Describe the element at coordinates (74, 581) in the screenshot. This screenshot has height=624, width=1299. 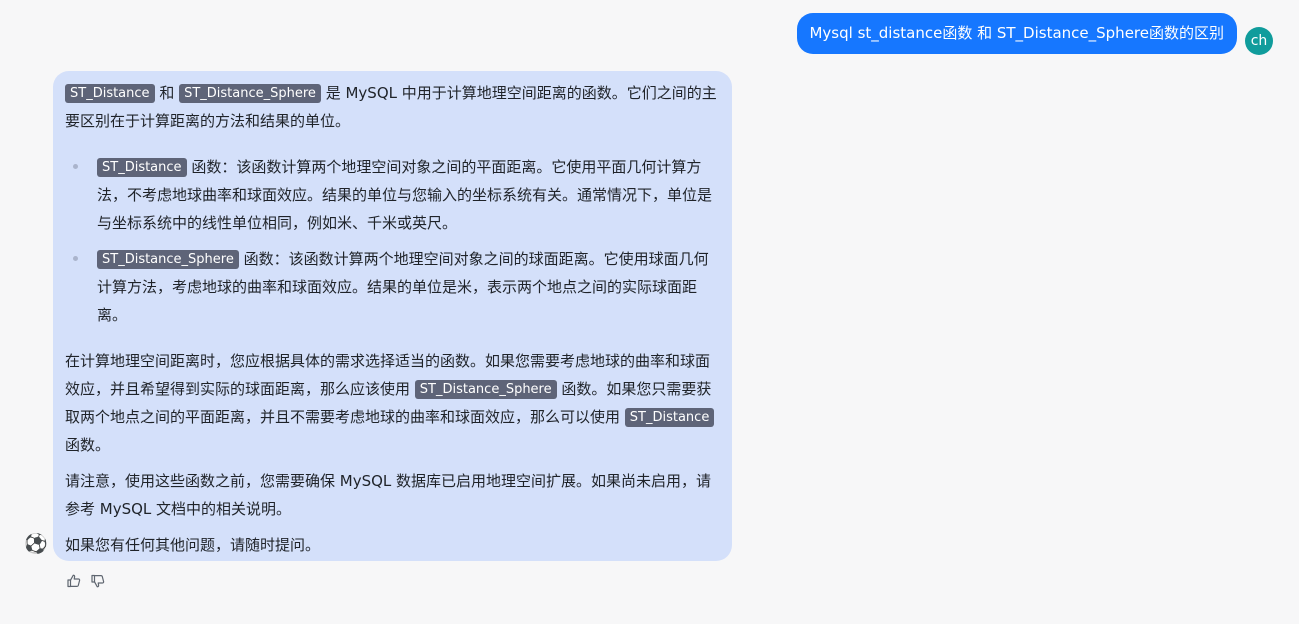
I see `thumbs-up-icon` at that location.